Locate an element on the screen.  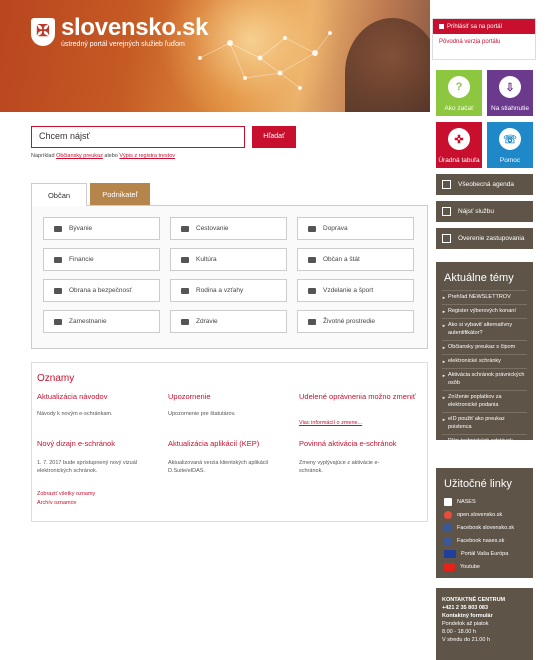
search-input: Chcem nájsť is located at coordinates (138, 137).